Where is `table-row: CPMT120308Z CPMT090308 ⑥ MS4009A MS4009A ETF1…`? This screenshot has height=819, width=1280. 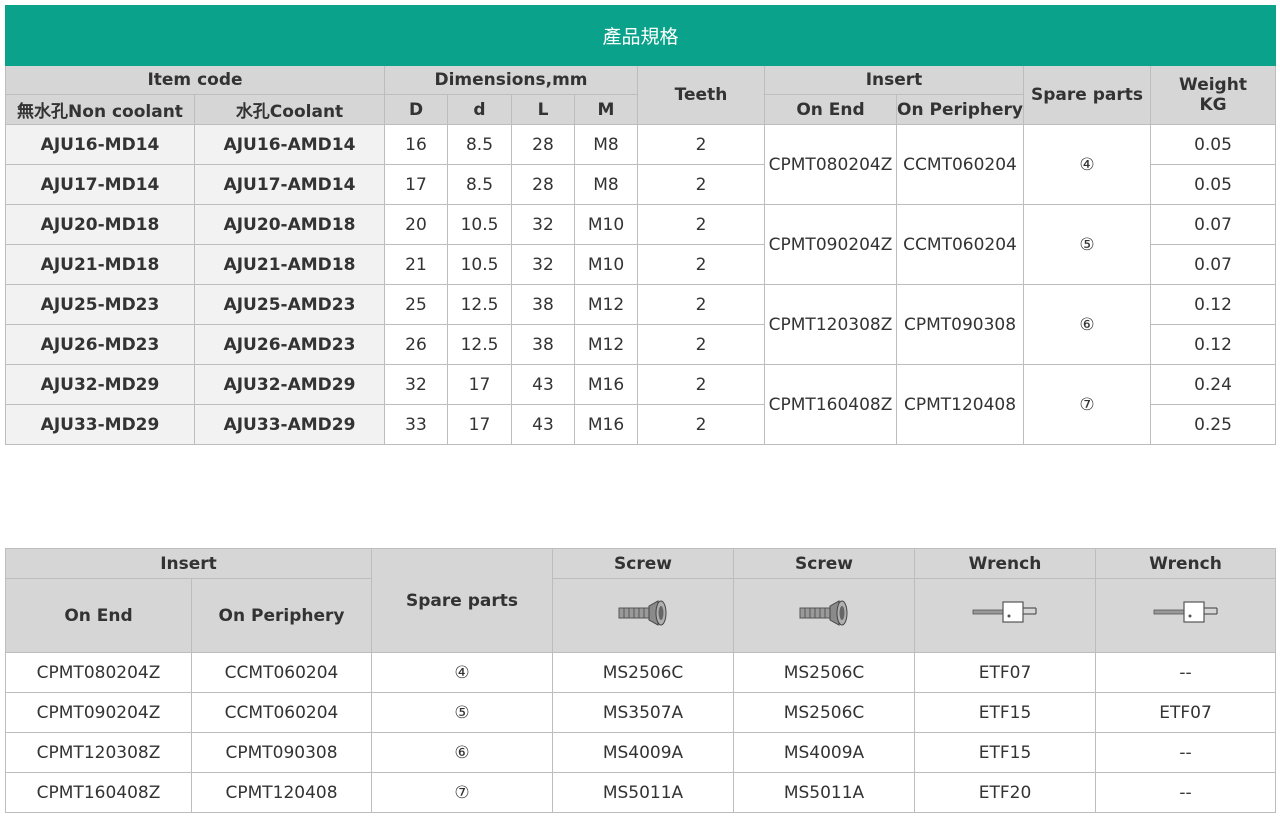
table-row: CPMT120308Z CPMT090308 ⑥ MS4009A MS4009A ETF1… is located at coordinates (640, 752).